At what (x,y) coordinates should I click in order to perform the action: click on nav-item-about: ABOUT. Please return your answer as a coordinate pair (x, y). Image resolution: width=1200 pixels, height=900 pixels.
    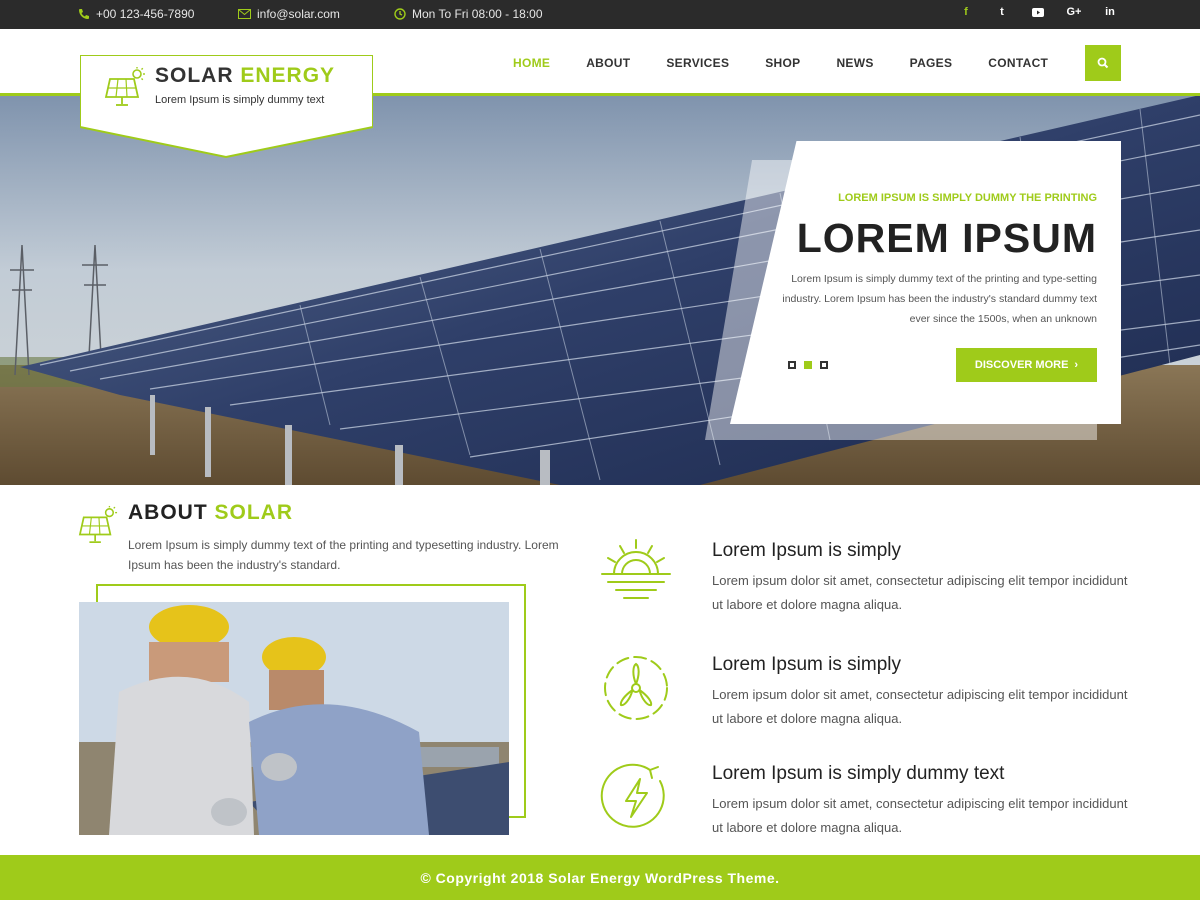
    Looking at the image, I should click on (608, 63).